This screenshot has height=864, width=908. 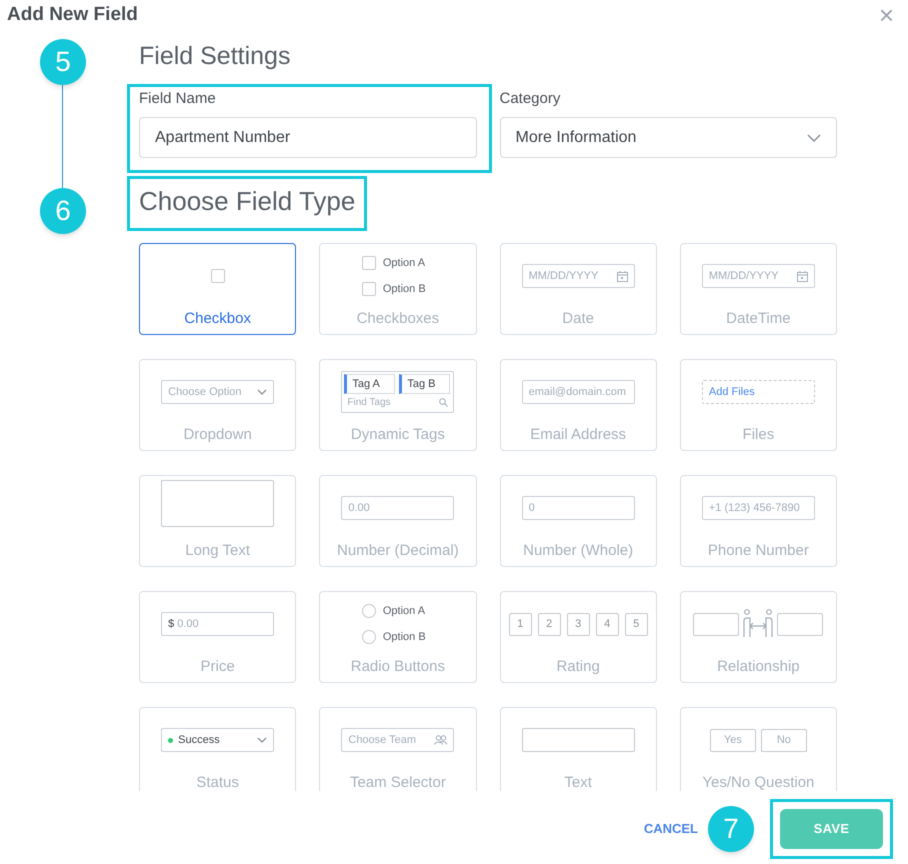 What do you see at coordinates (578, 508) in the screenshot?
I see `text-field: 0` at bounding box center [578, 508].